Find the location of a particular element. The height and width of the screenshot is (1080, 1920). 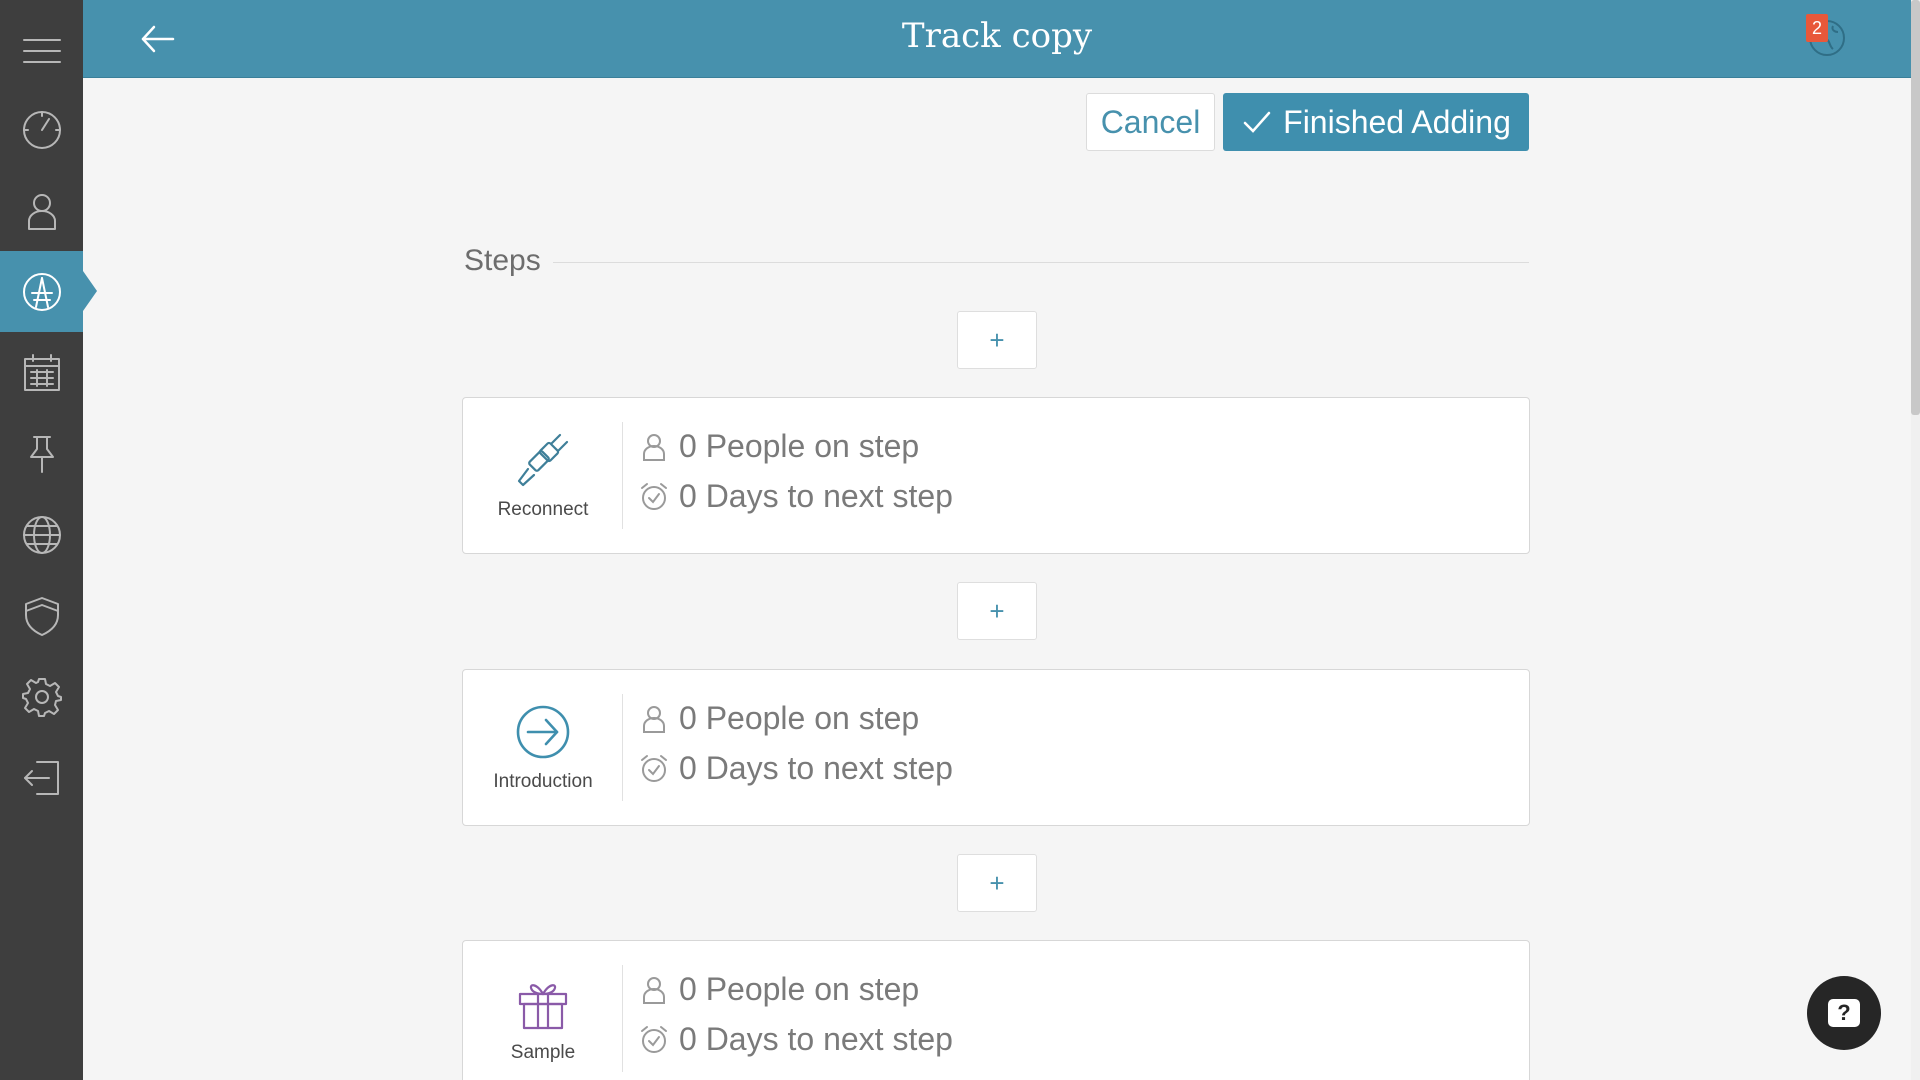

globe-icon is located at coordinates (41, 534).